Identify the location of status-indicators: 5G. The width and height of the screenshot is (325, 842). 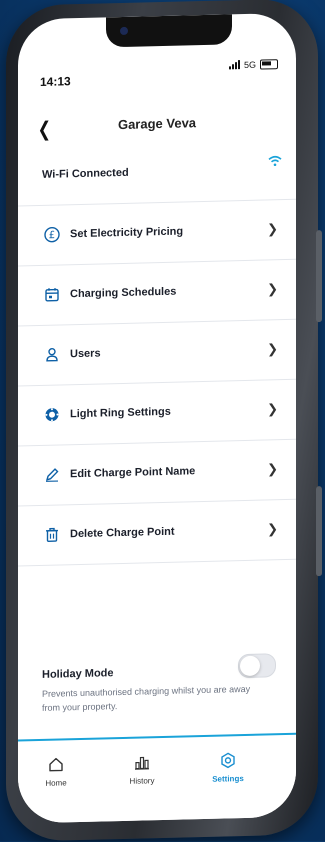
(253, 64).